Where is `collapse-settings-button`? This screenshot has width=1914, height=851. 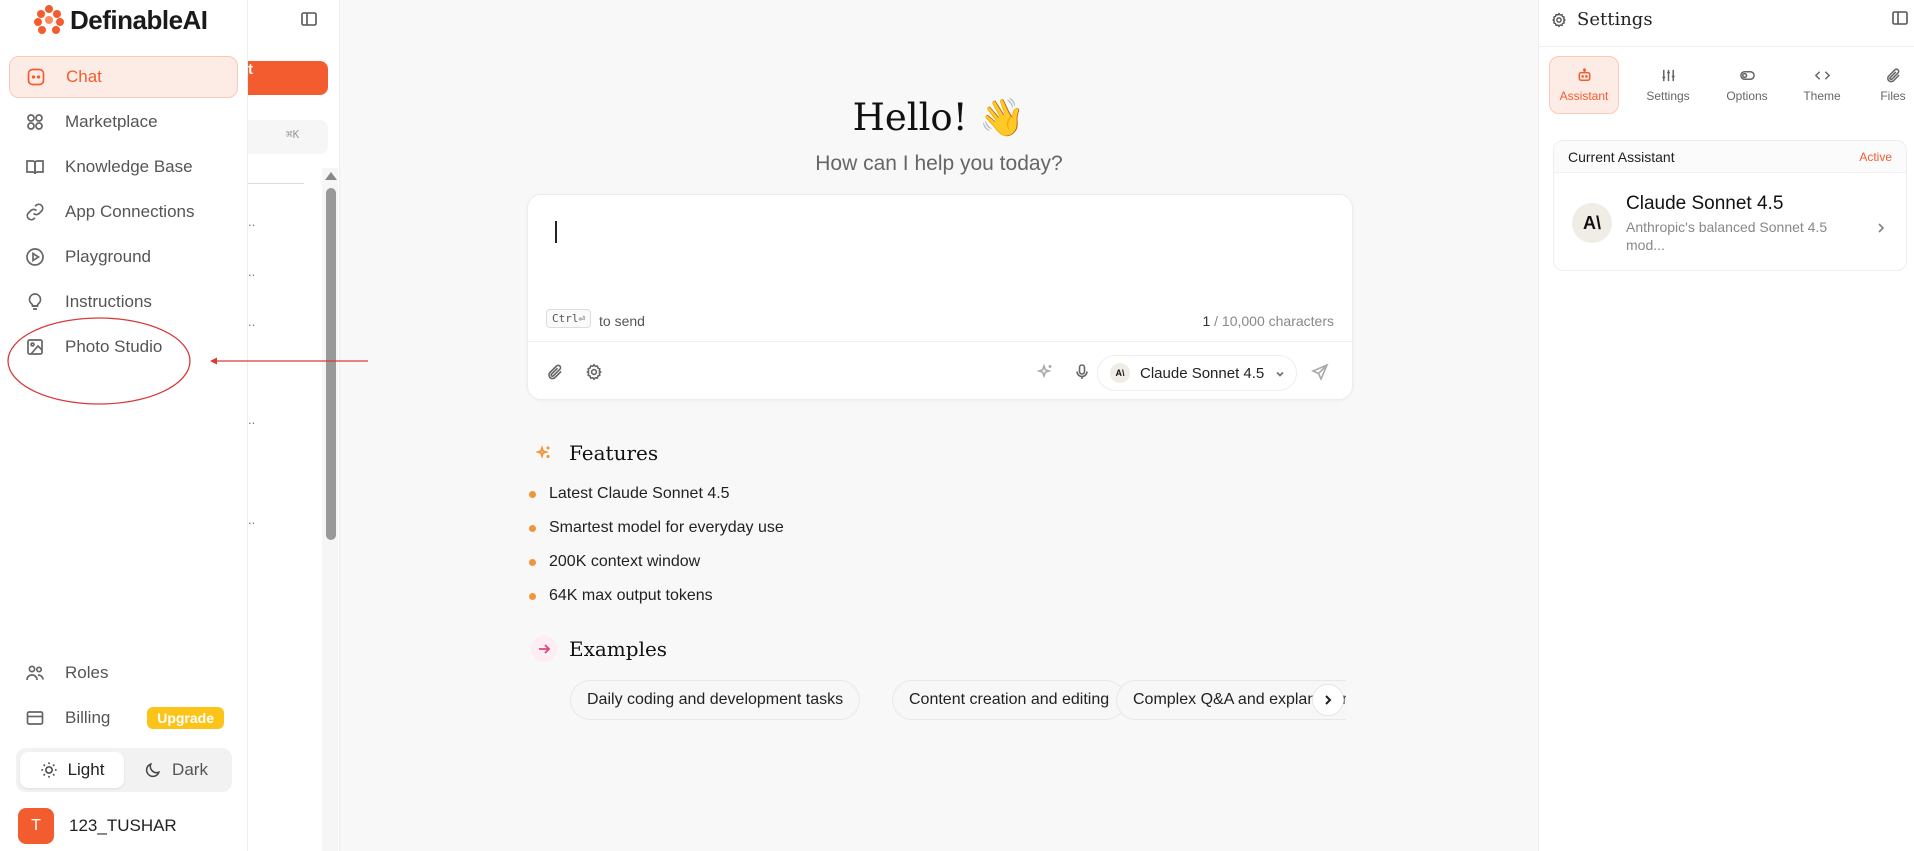
collapse-settings-button is located at coordinates (1901, 19).